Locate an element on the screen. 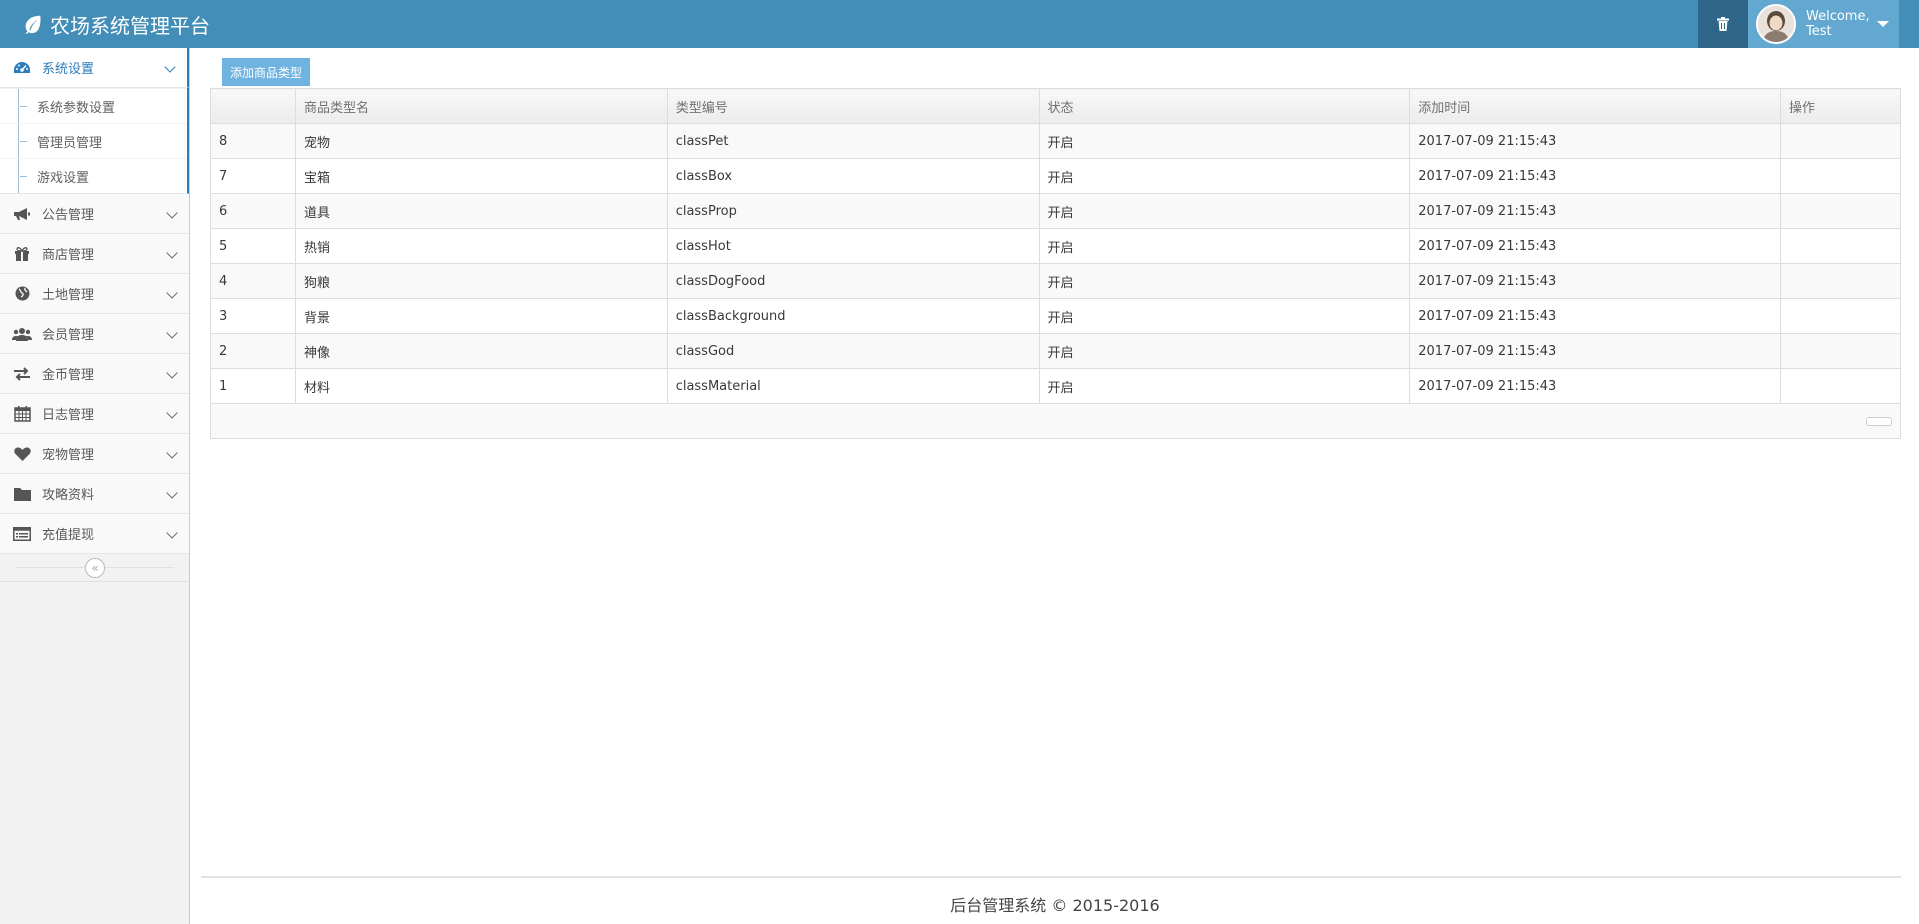 The height and width of the screenshot is (924, 1919). user-avatar-icon is located at coordinates (1776, 24).